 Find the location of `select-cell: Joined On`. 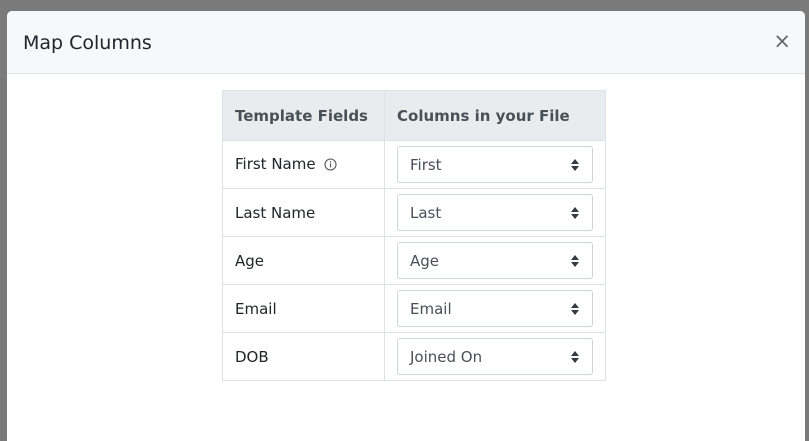

select-cell: Joined On is located at coordinates (495, 356).